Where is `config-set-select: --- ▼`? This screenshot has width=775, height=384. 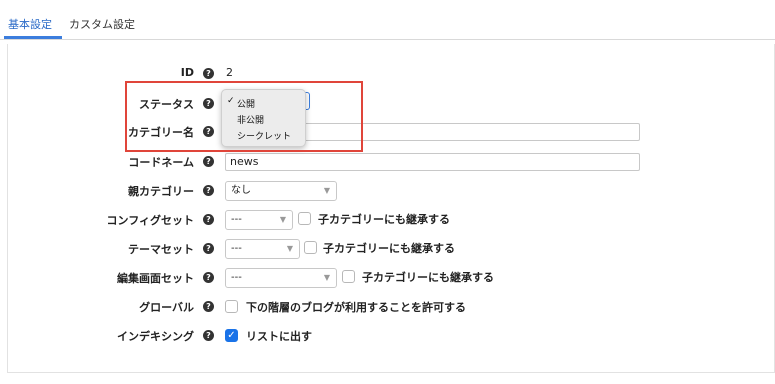
config-set-select: --- ▼ is located at coordinates (259, 220).